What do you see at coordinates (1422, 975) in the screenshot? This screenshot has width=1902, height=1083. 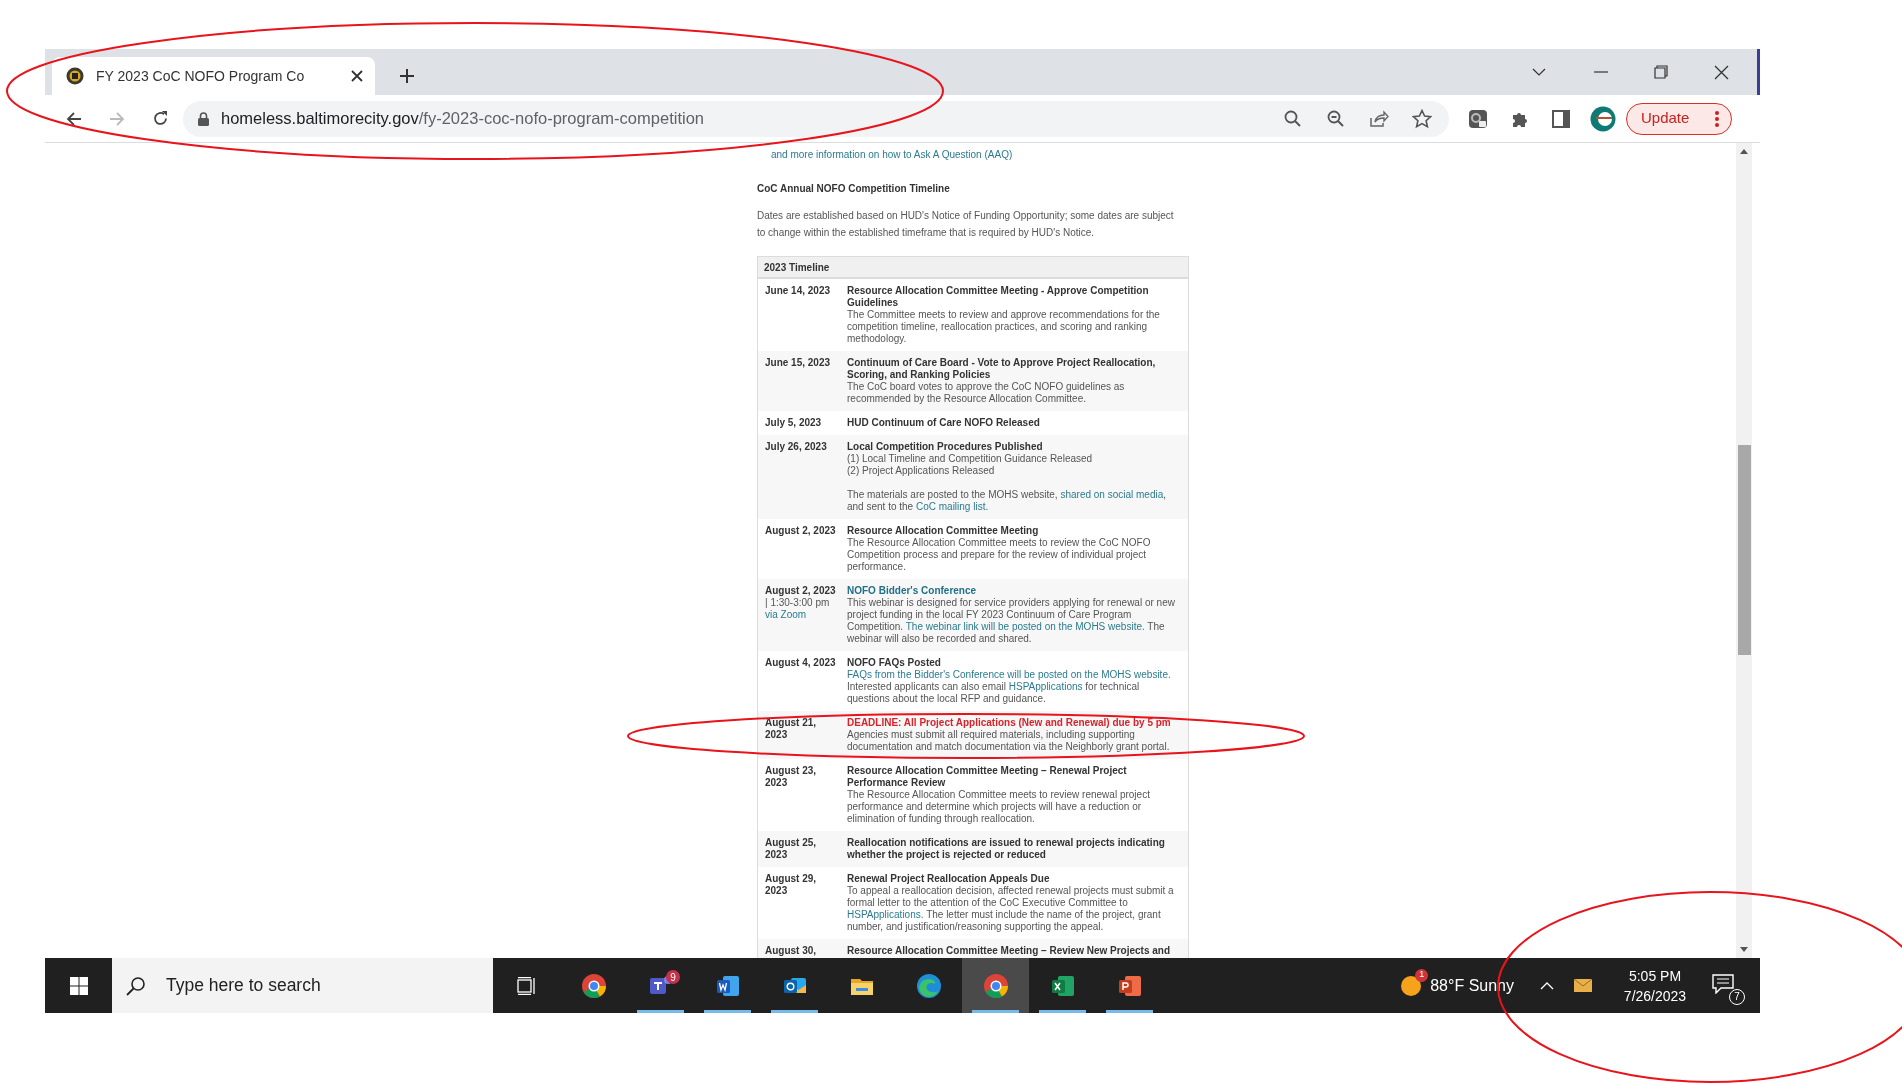 I see `weather-badge: 1` at bounding box center [1422, 975].